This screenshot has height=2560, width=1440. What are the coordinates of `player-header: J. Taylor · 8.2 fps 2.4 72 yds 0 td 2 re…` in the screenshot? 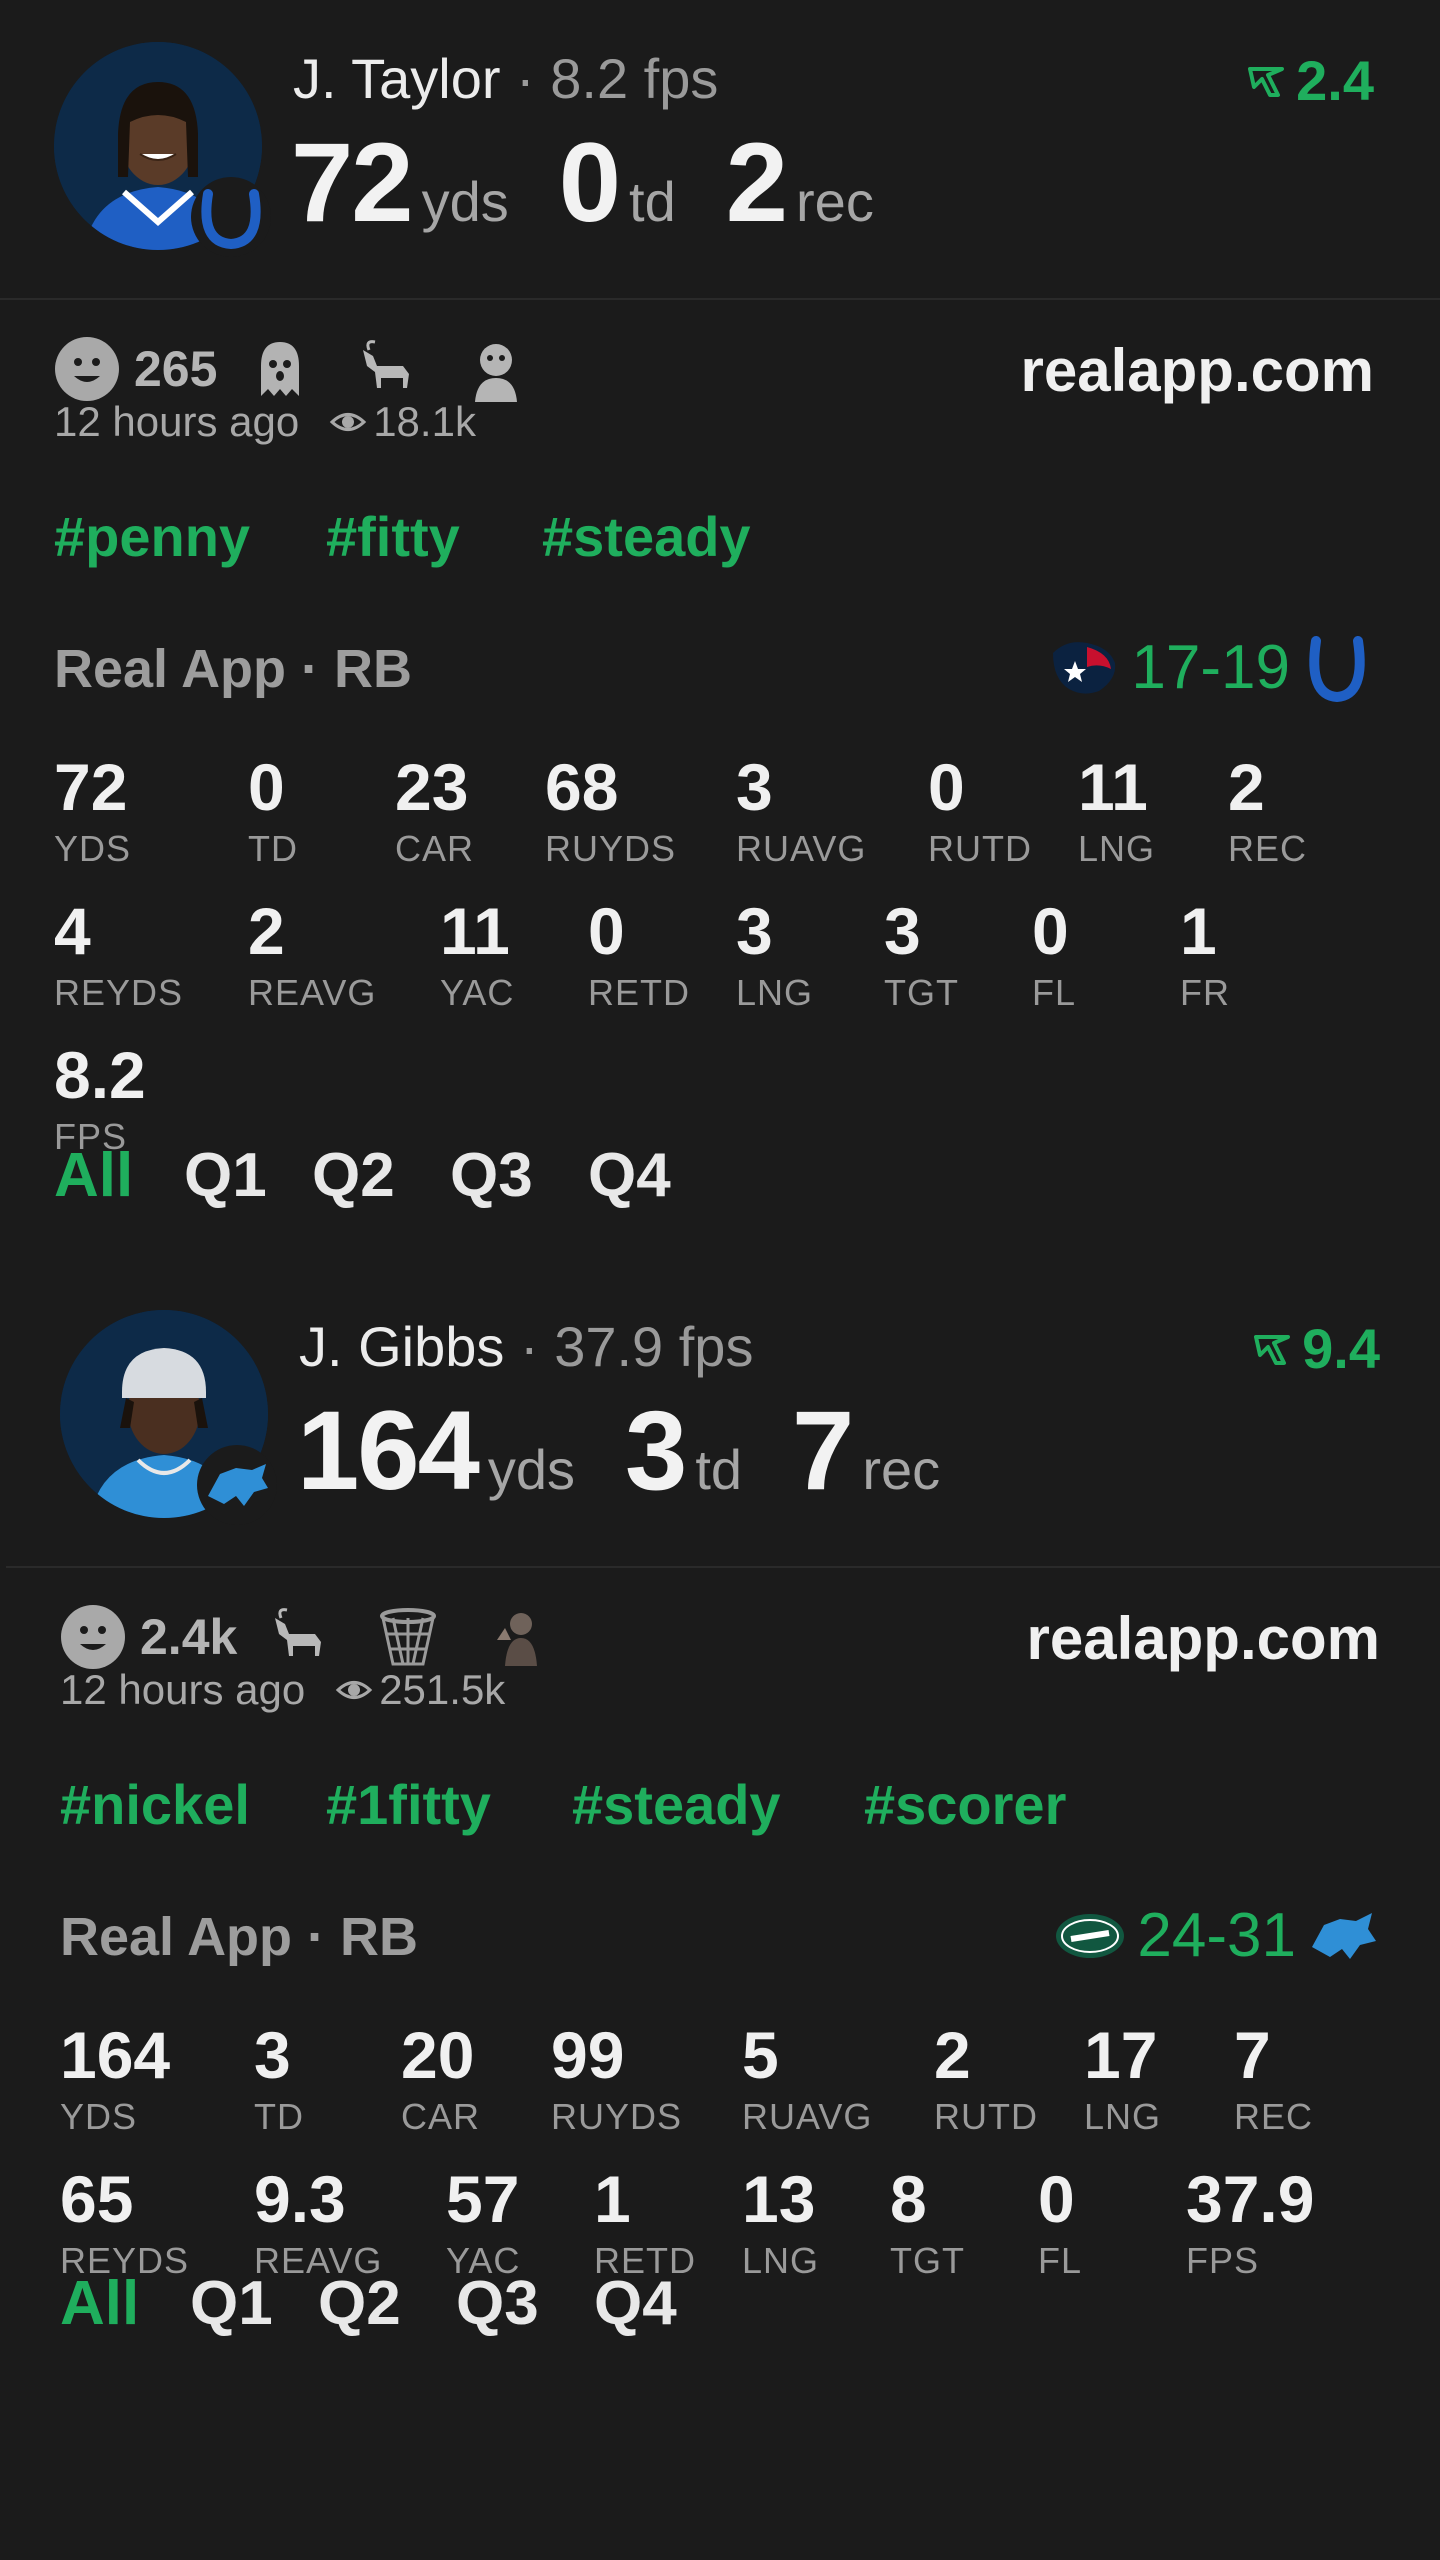 It's located at (720, 150).